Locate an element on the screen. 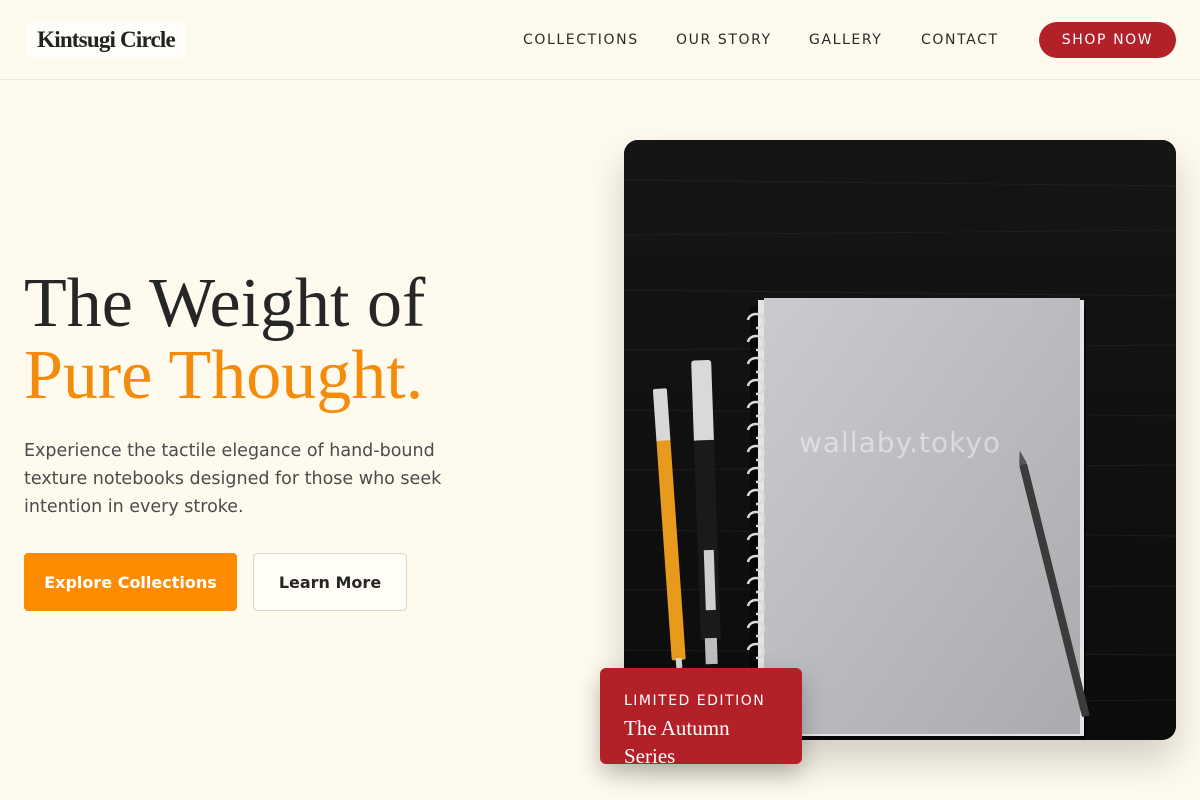  hero-headline: The Weight of Pure Thought. is located at coordinates (224, 340).